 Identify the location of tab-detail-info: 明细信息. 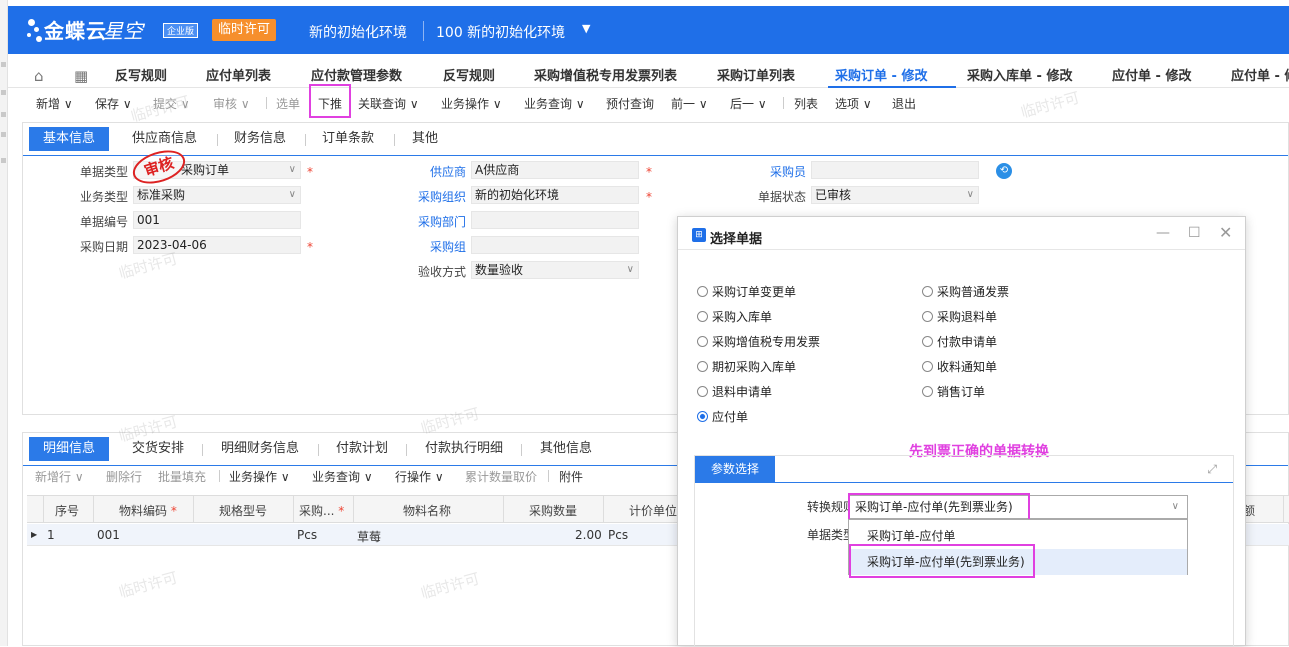
(69, 449).